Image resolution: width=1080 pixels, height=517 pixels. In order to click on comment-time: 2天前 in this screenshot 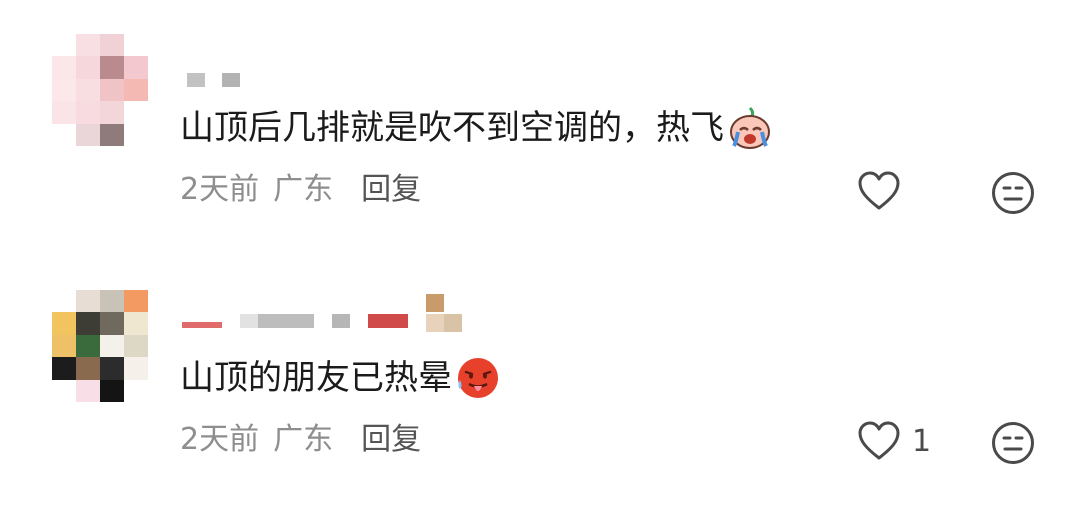, I will do `click(220, 439)`.